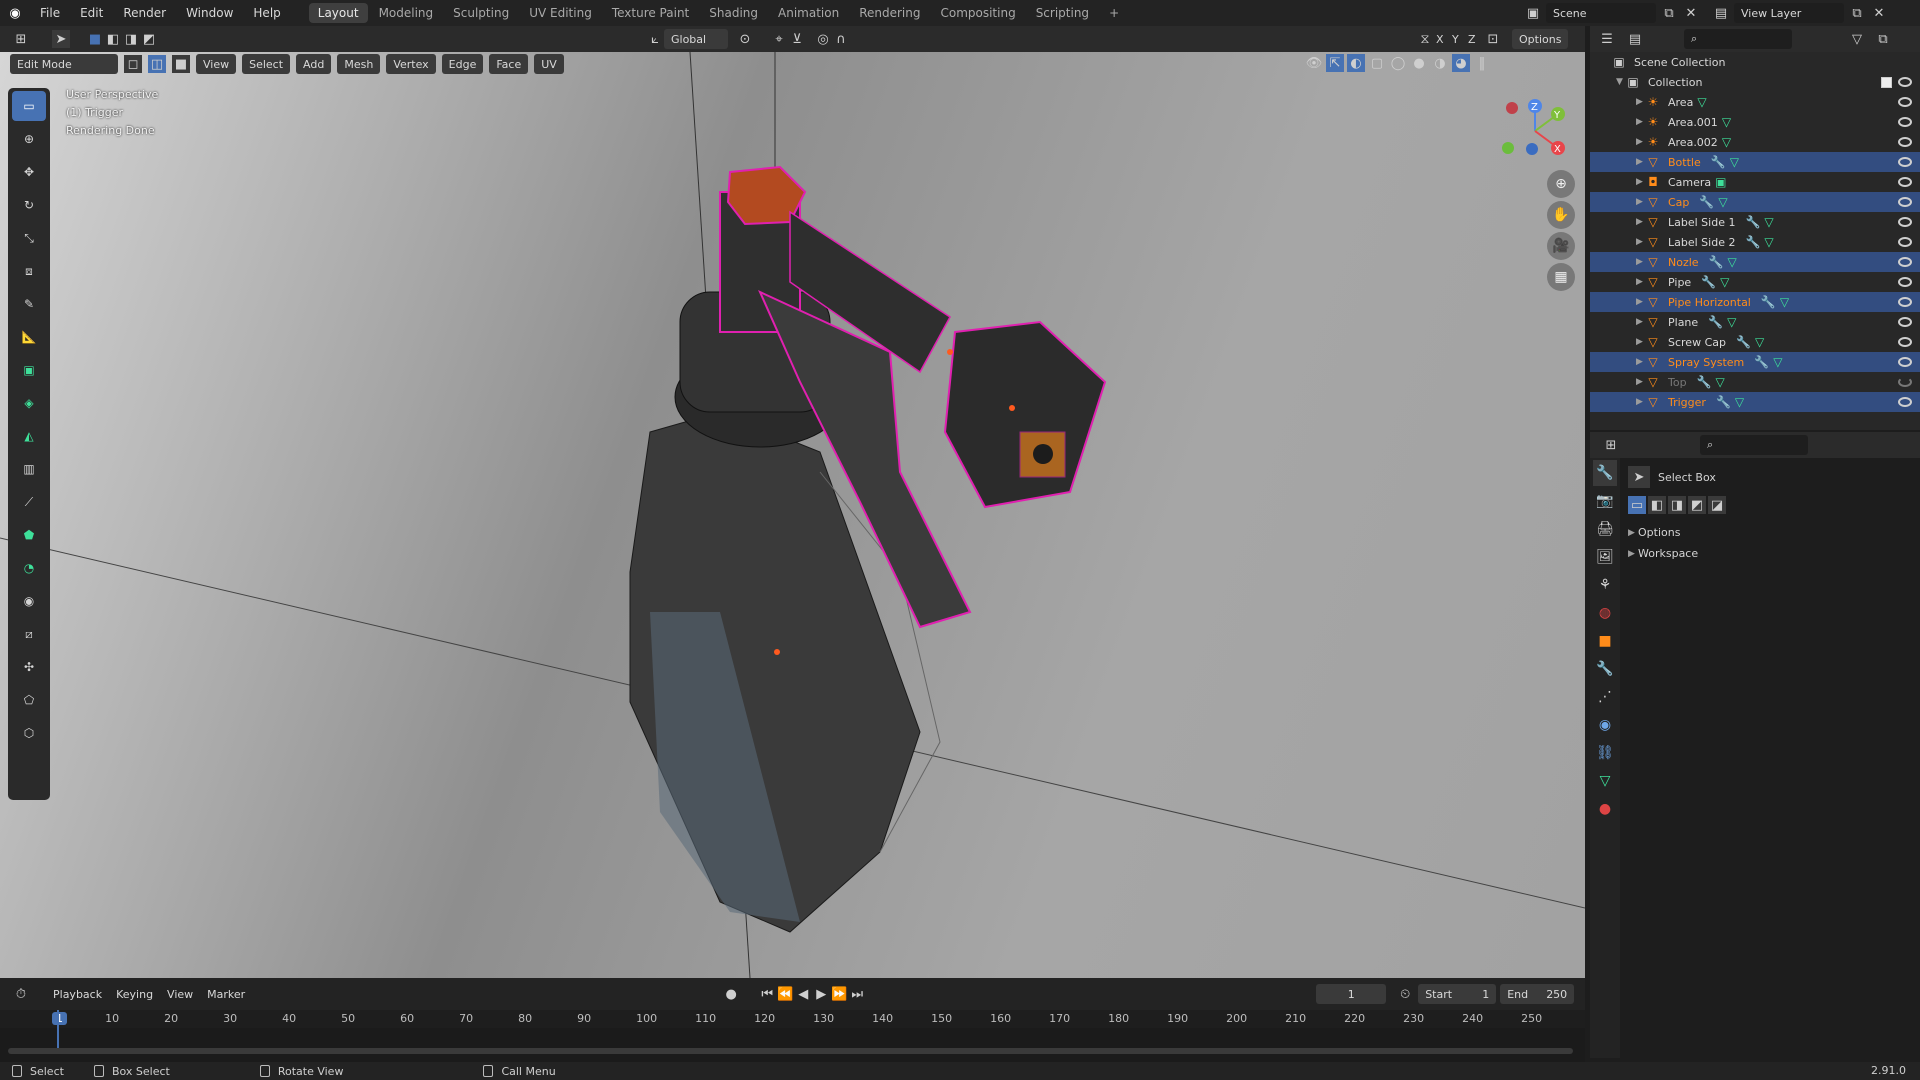 The height and width of the screenshot is (1080, 1920). Describe the element at coordinates (839, 994) in the screenshot. I see `next-key-icon: ⏩` at that location.